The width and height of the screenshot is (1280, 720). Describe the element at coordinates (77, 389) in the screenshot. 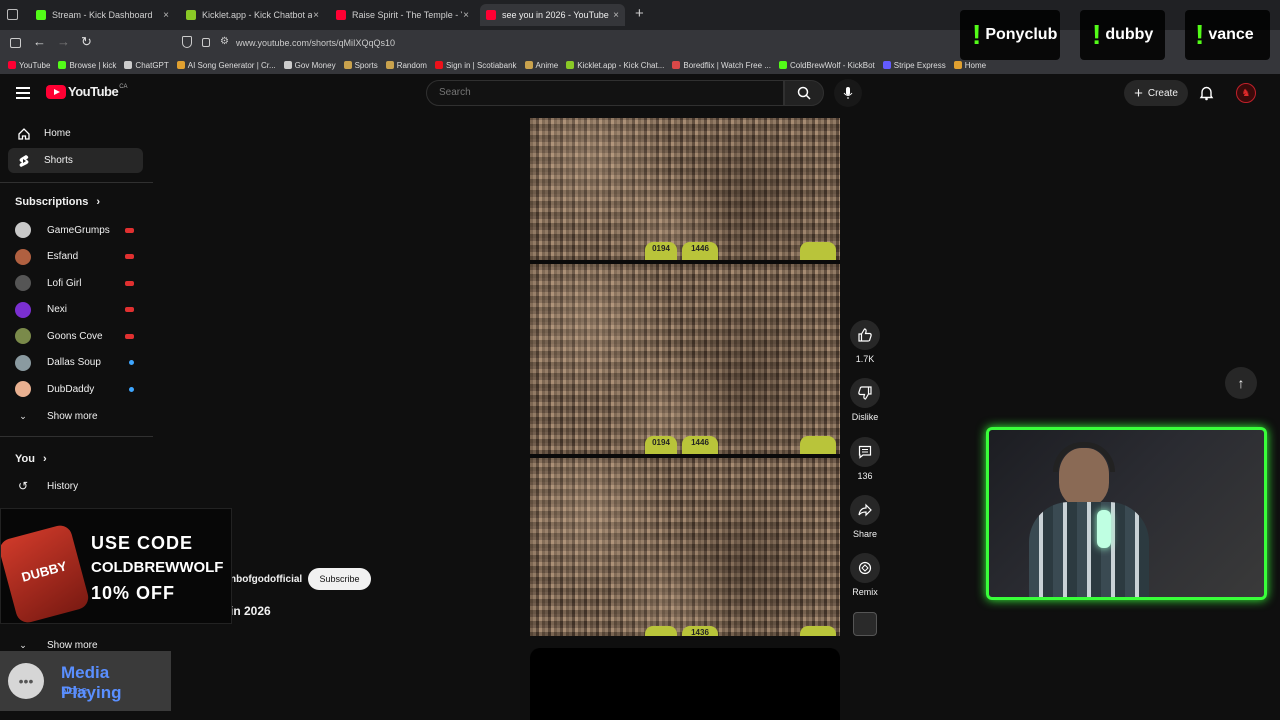

I see `subscription-item: DubDaddy` at that location.